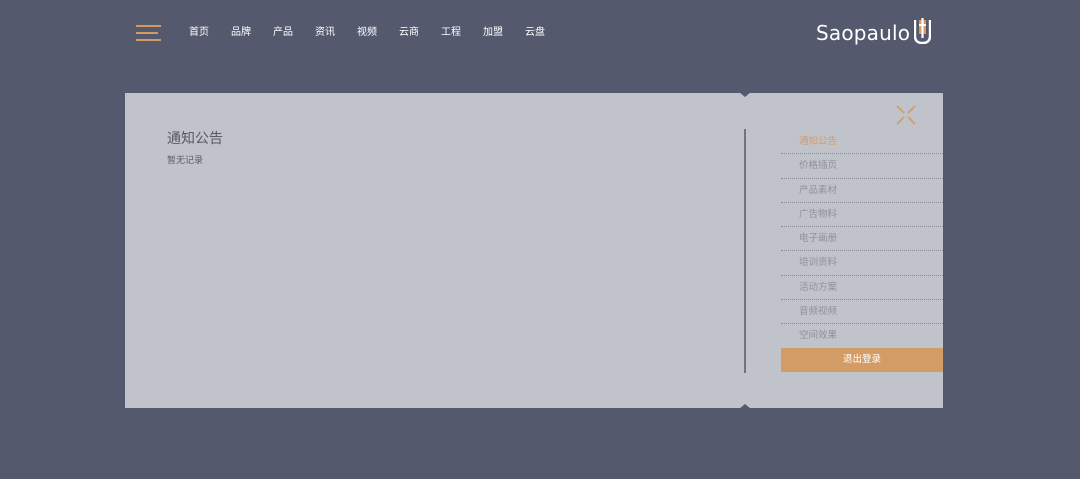 This screenshot has width=1080, height=479. I want to click on side-item-e-brochure: 电子画册, so click(862, 239).